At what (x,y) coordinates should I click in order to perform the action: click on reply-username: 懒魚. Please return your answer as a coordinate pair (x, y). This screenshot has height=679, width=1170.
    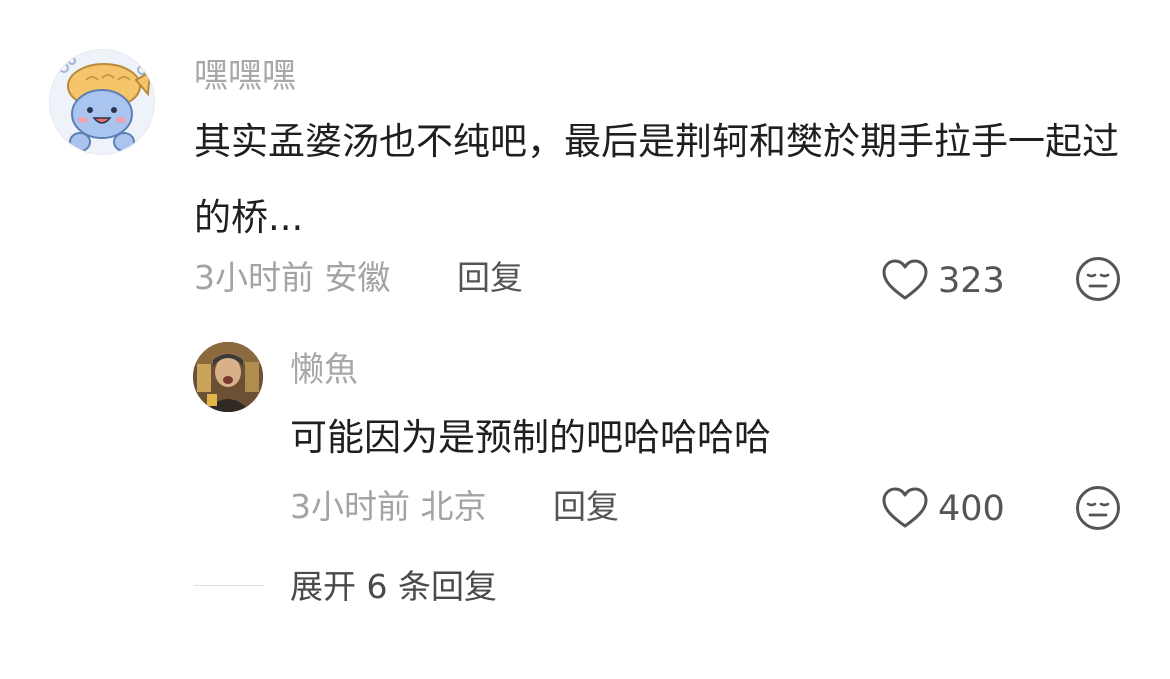
    Looking at the image, I should click on (324, 370).